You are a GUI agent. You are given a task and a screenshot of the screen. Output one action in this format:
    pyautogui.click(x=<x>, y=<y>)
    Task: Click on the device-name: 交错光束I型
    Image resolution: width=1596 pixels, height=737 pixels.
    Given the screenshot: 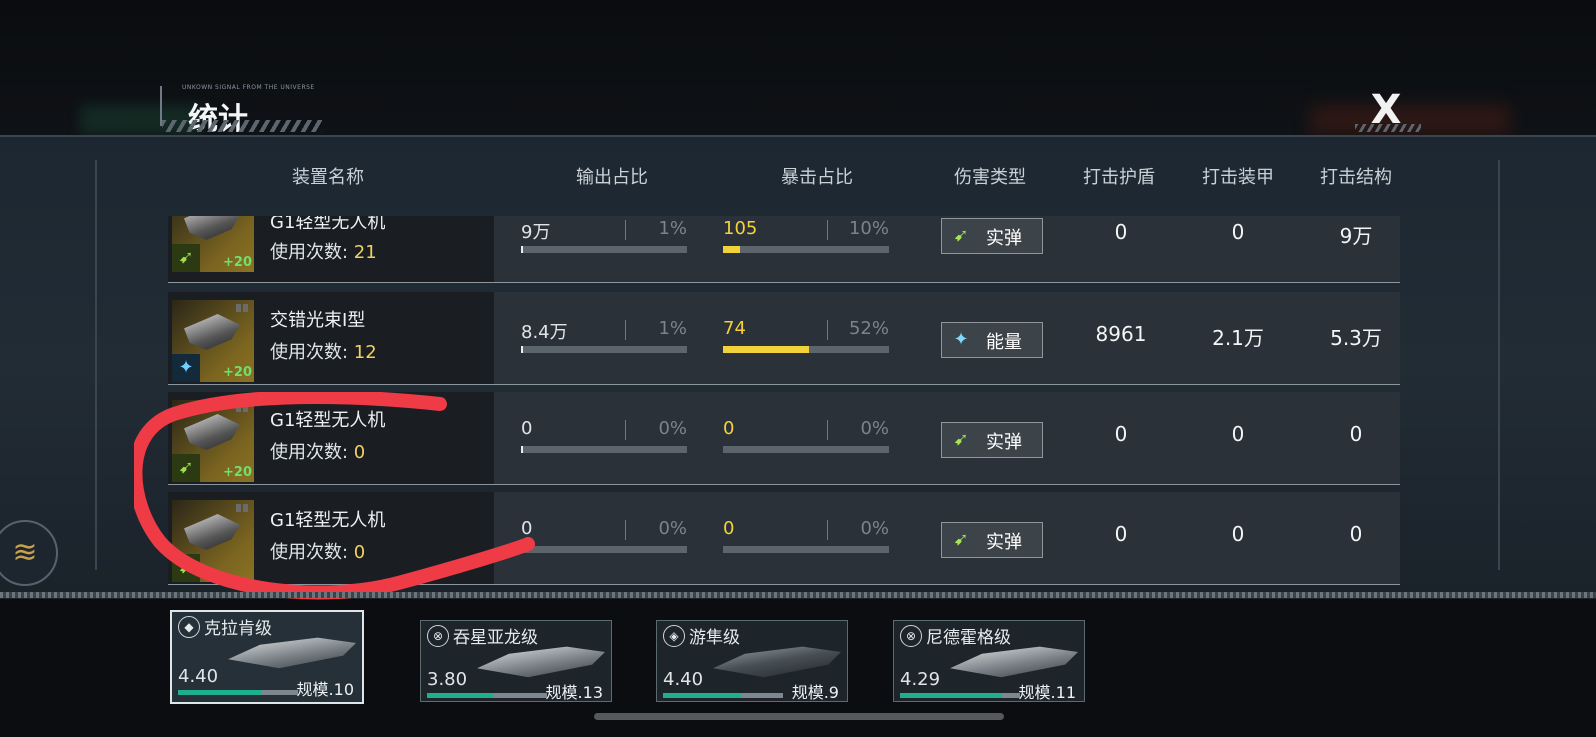 What is the action you would take?
    pyautogui.click(x=318, y=320)
    